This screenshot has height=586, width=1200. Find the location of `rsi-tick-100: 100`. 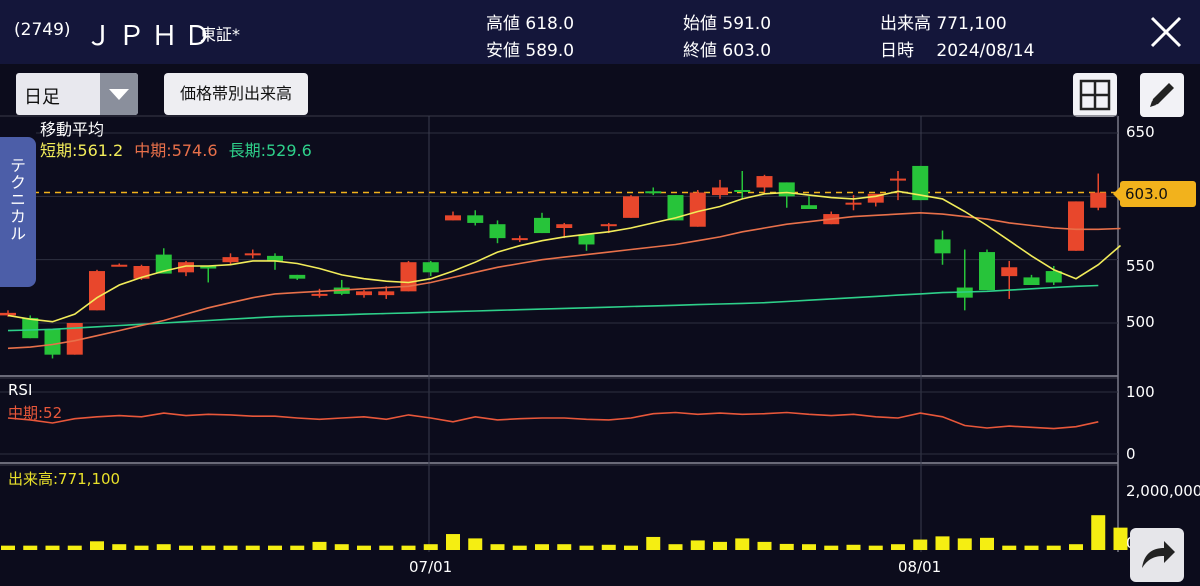

rsi-tick-100: 100 is located at coordinates (1140, 392).